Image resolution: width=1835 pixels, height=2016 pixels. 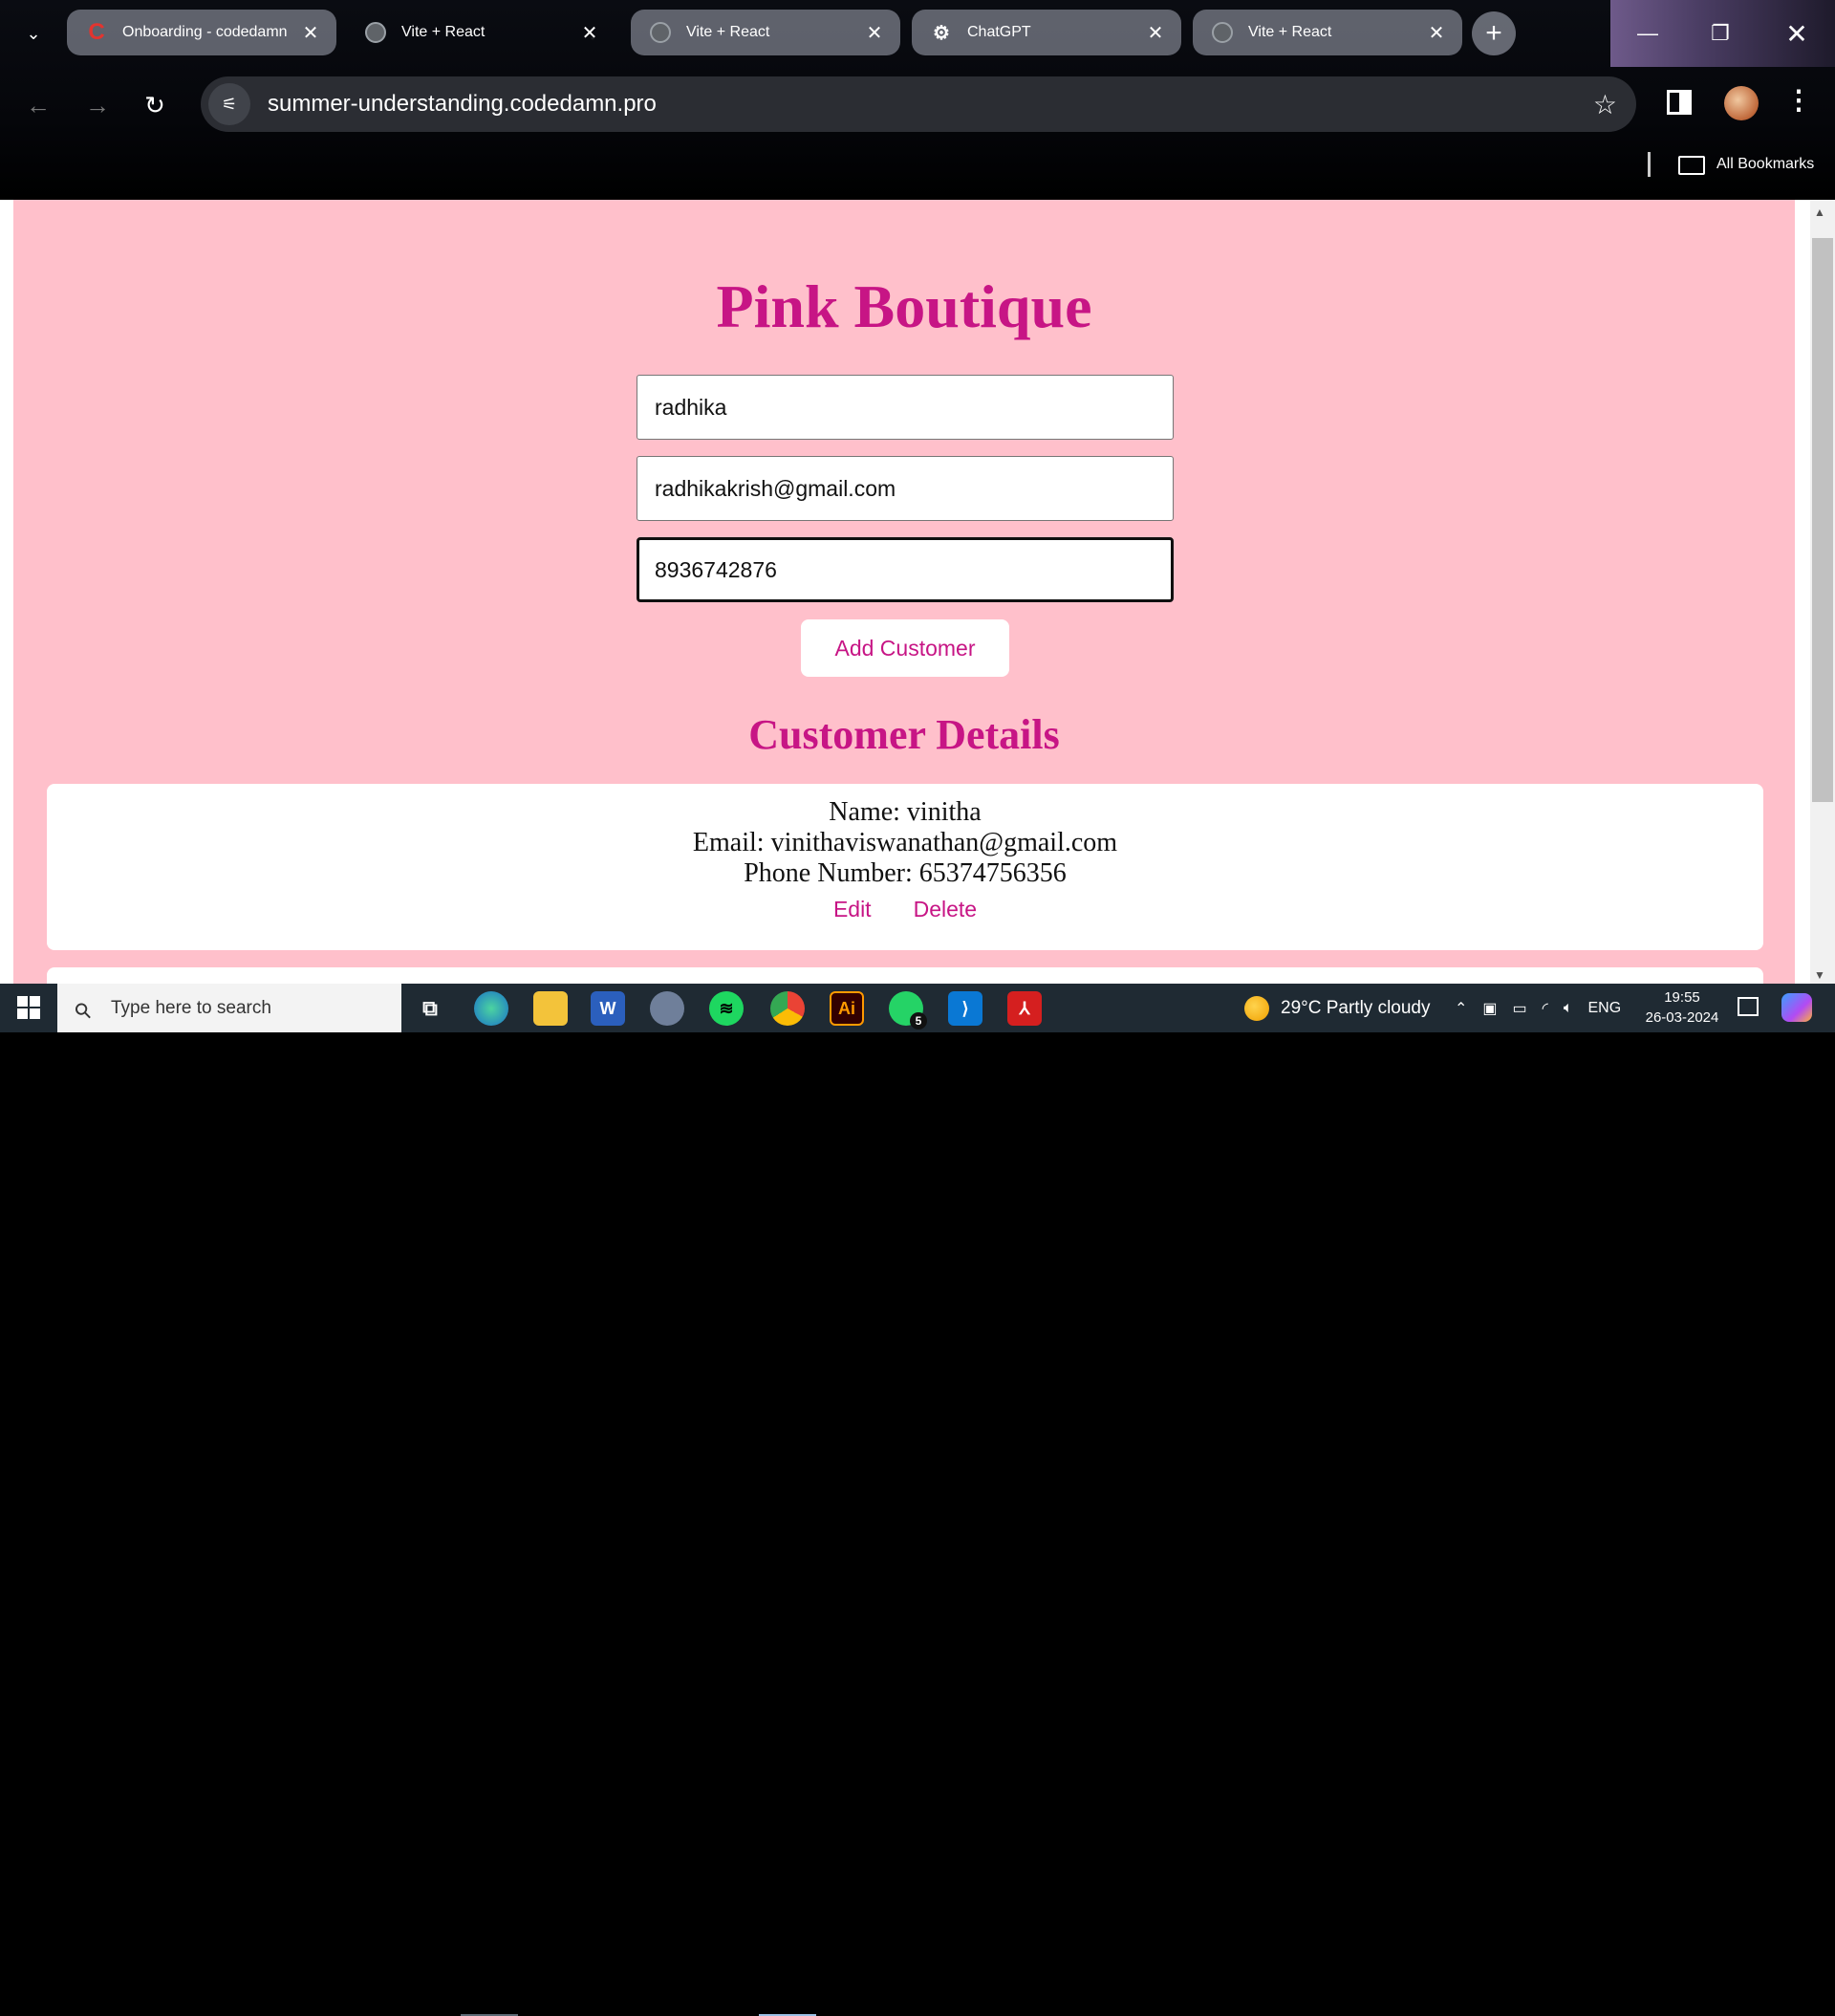 I want to click on forward-arrow-icon: →, so click(x=97, y=105).